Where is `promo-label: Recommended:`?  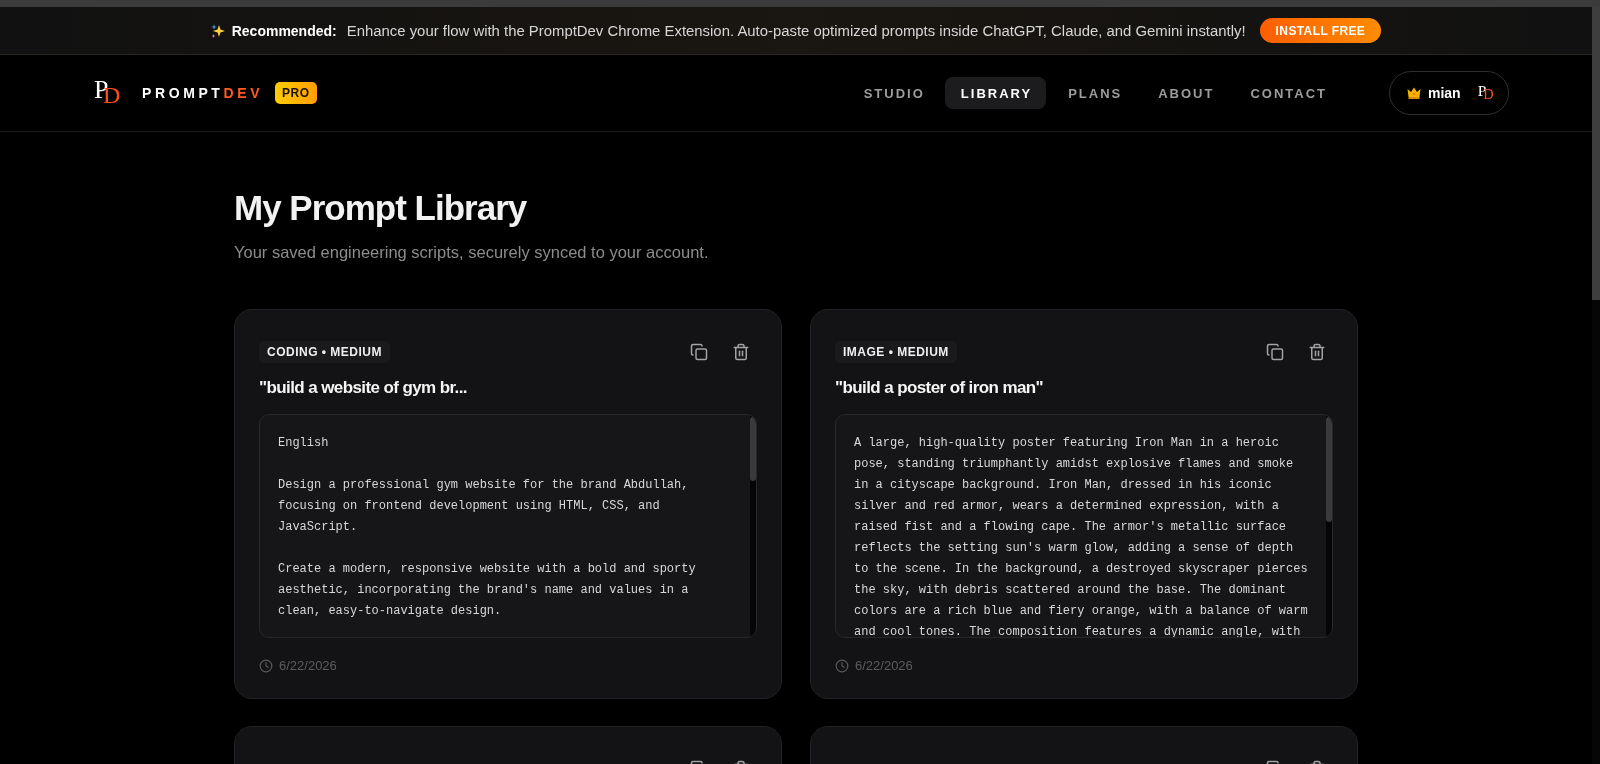 promo-label: Recommended: is located at coordinates (284, 30).